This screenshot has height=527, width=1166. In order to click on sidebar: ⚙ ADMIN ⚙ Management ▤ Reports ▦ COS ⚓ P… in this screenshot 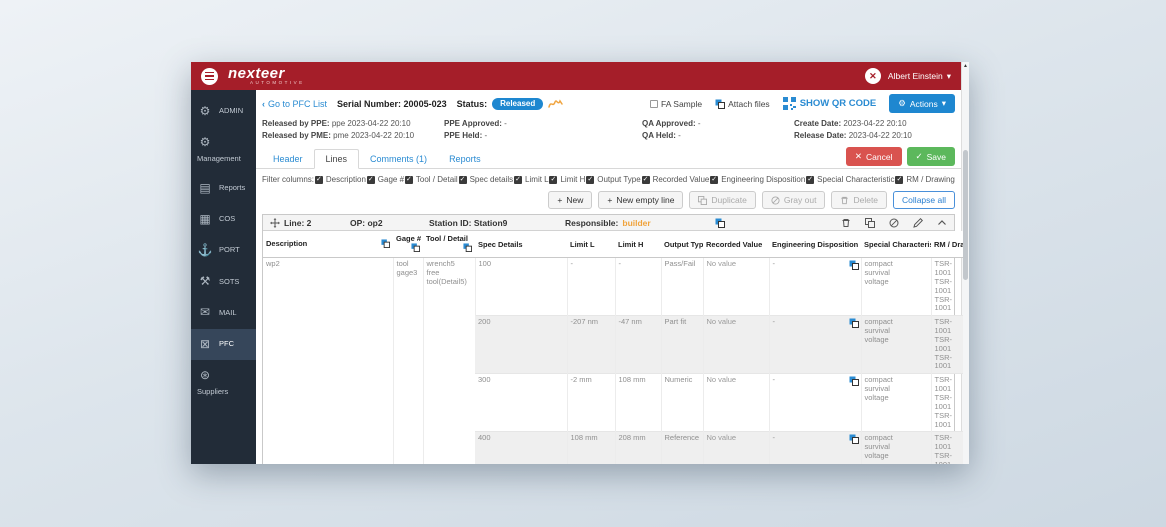, I will do `click(223, 277)`.